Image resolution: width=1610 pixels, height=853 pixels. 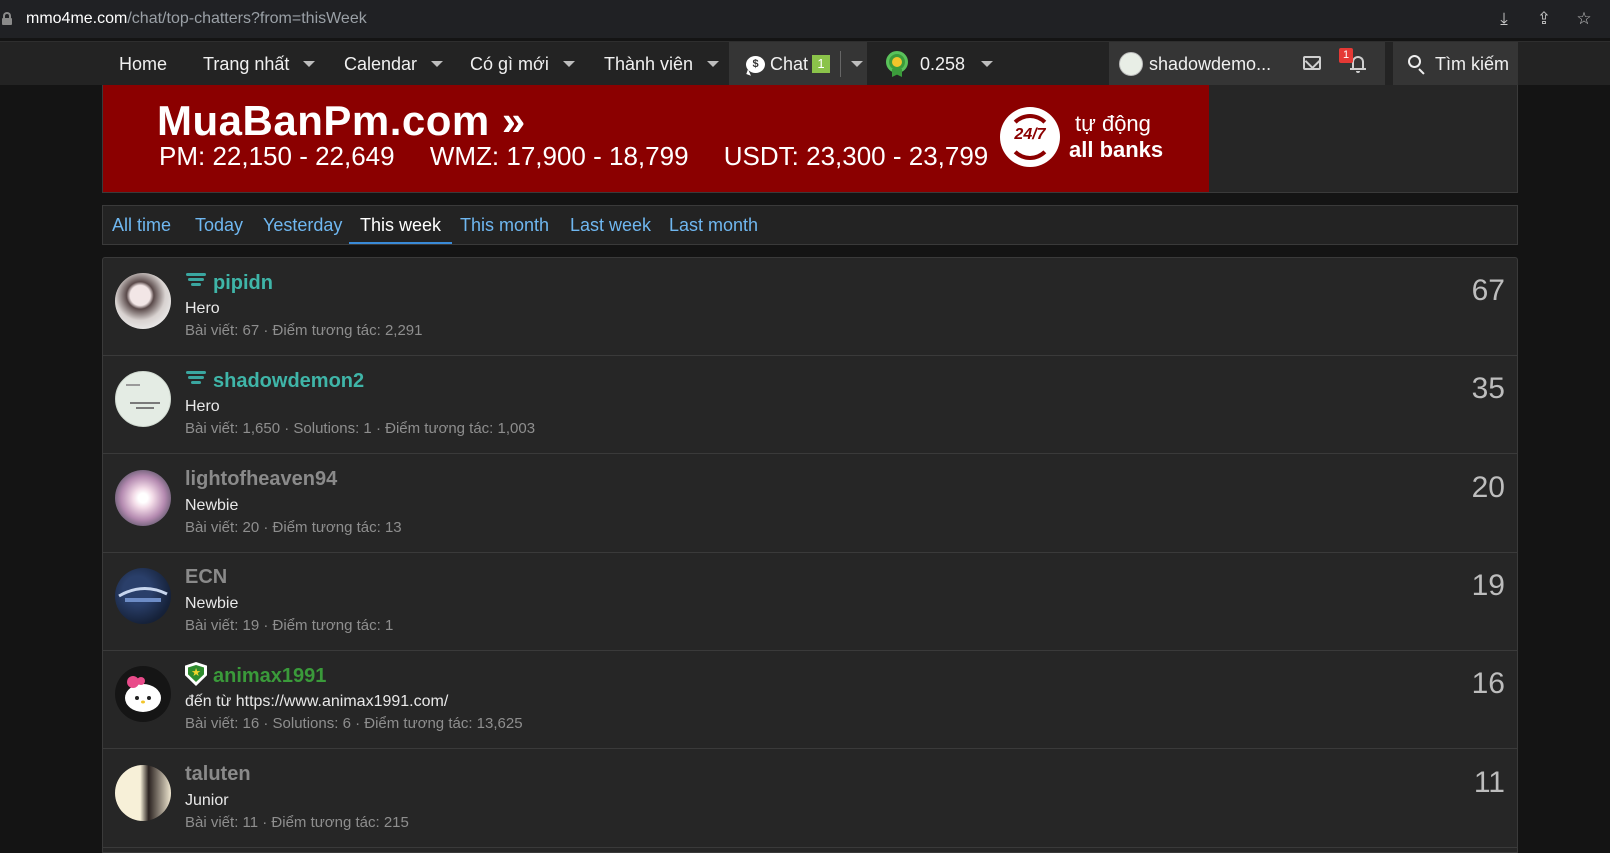 I want to click on username-link: taluten, so click(x=218, y=774).